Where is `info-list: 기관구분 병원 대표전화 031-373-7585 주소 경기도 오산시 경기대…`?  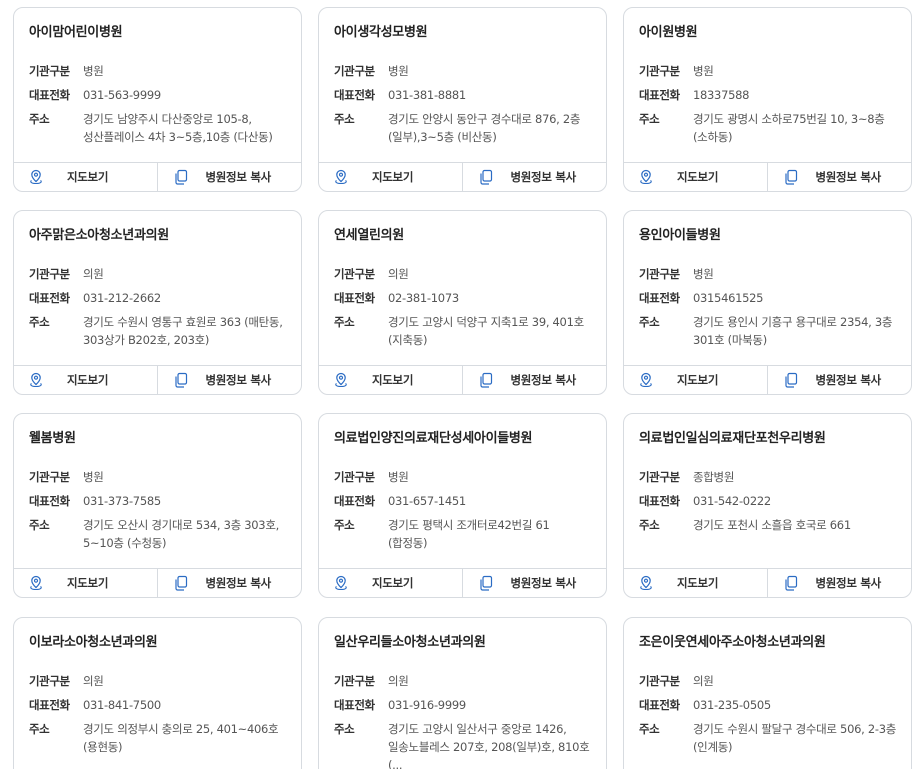
info-list: 기관구분 병원 대표전화 031-373-7585 주소 경기도 오산시 경기대… is located at coordinates (157, 510).